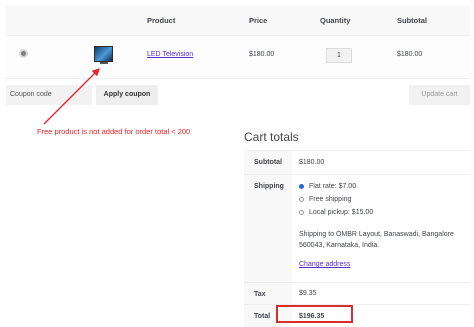  I want to click on cart-totals-title: Cart totals, so click(271, 137).